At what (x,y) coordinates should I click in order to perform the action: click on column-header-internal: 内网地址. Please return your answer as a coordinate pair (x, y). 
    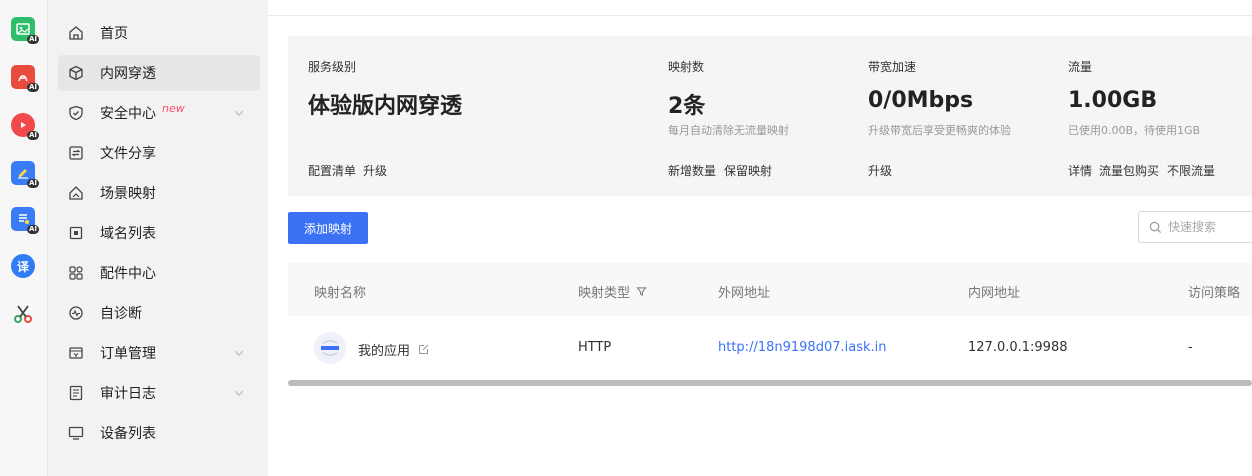
    Looking at the image, I should click on (994, 293).